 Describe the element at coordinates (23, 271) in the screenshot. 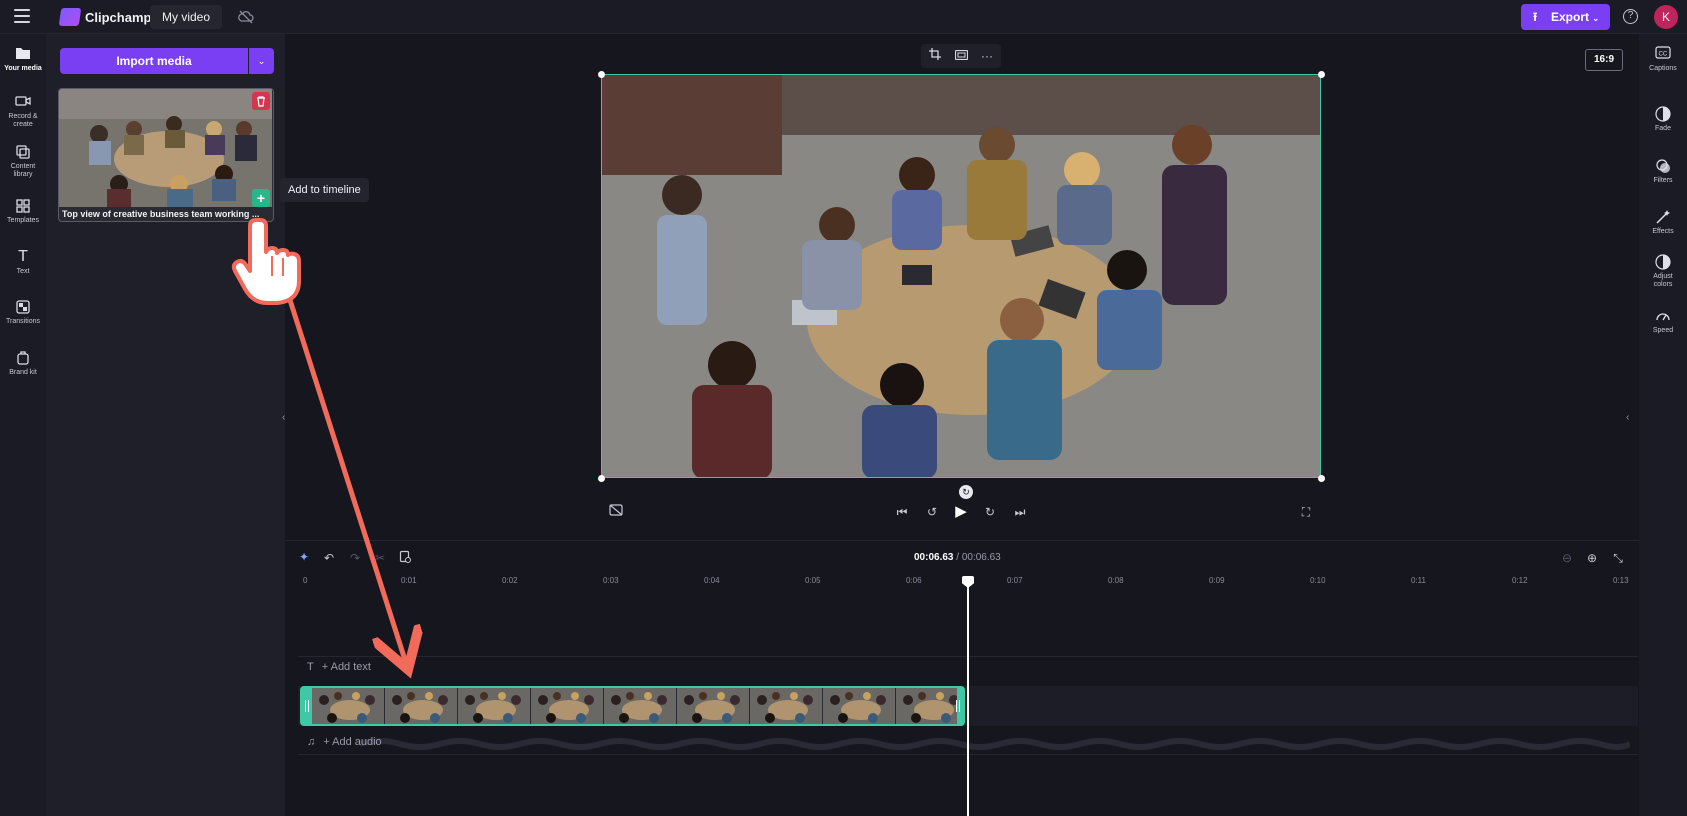

I see `sidebar-item-label: Text` at that location.